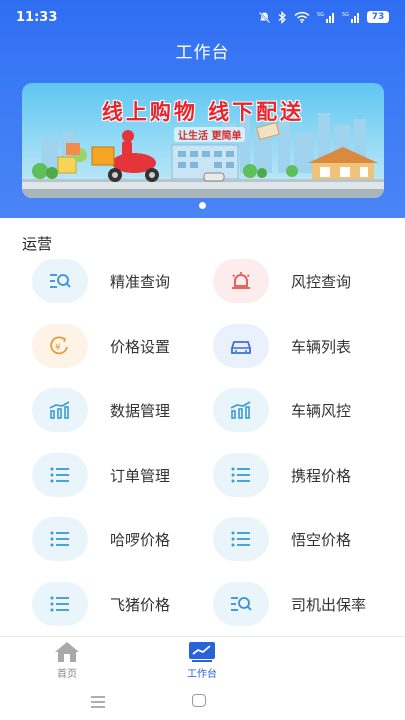 The image size is (405, 720). I want to click on grid-item: 悟空价格, so click(282, 539).